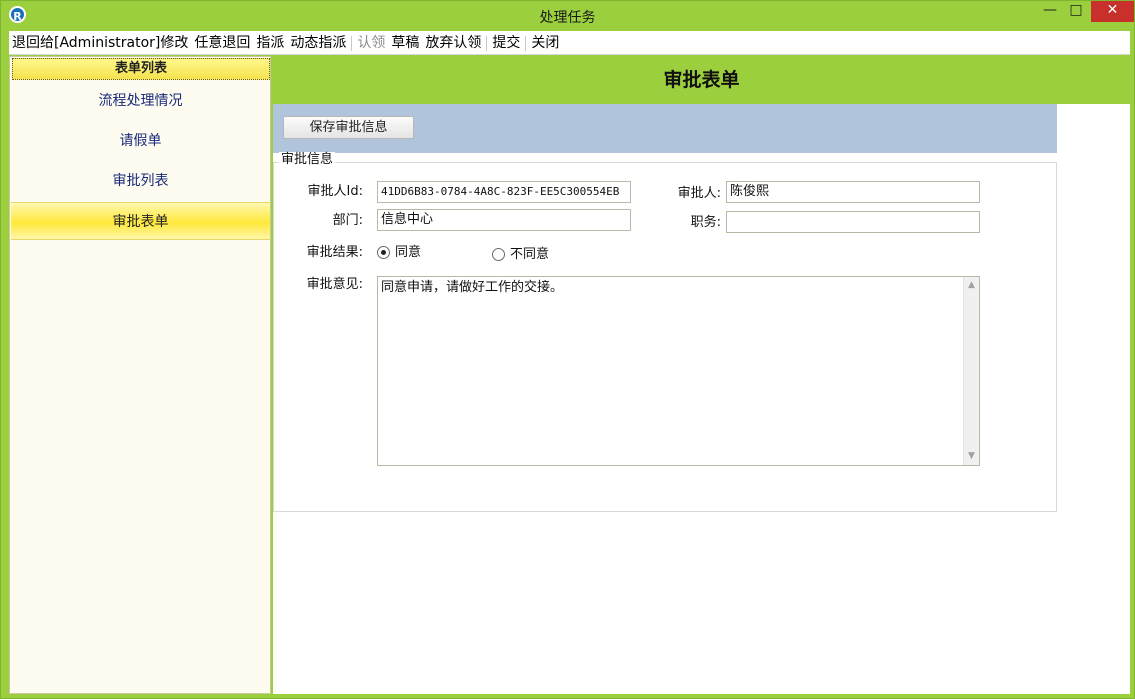 Image resolution: width=1135 pixels, height=699 pixels. Describe the element at coordinates (140, 181) in the screenshot. I see `sidebar-item-approval-list: 审批列表` at that location.